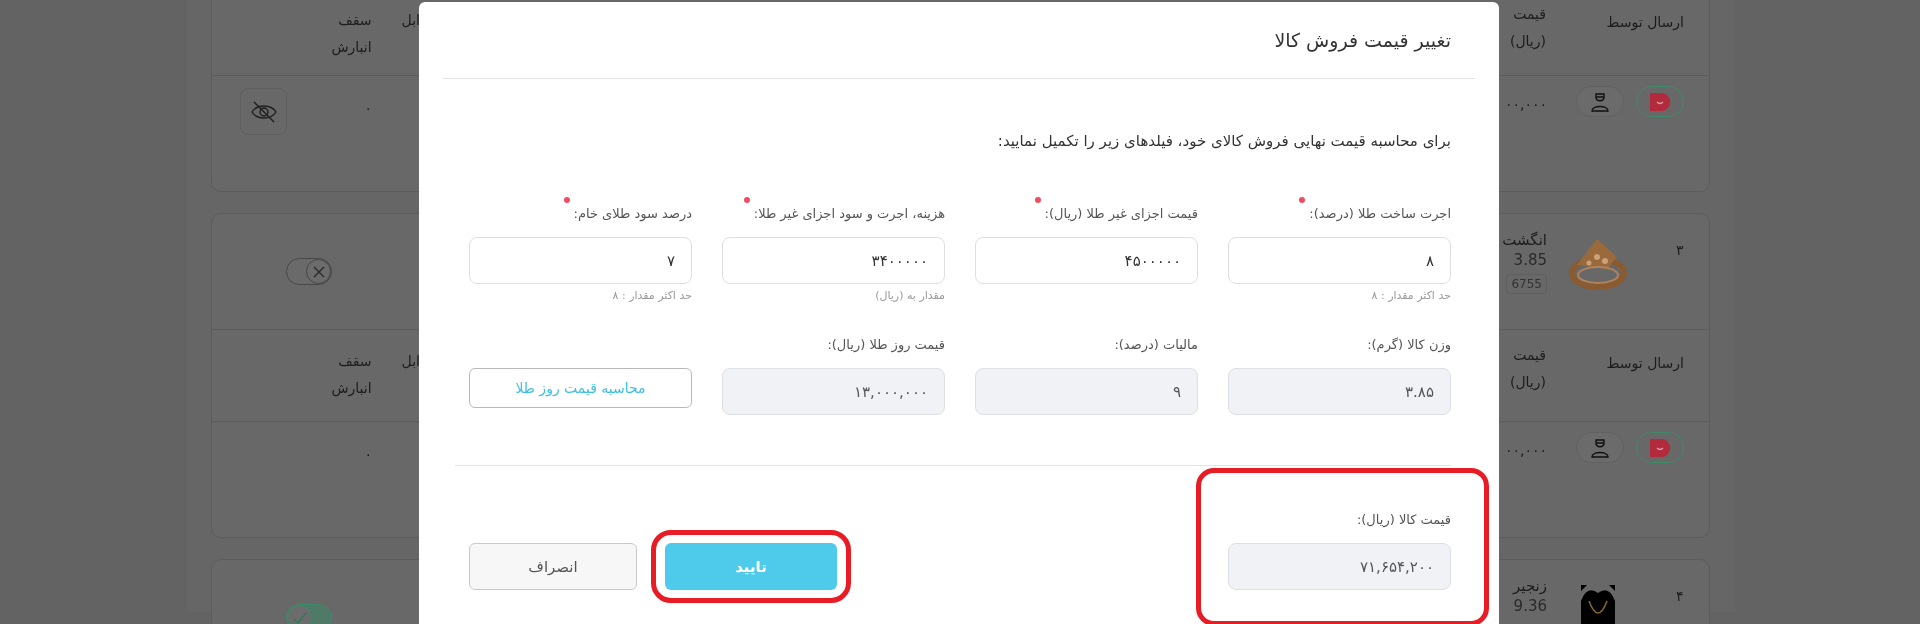  What do you see at coordinates (580, 260) in the screenshot?
I see `input-field: ۷` at bounding box center [580, 260].